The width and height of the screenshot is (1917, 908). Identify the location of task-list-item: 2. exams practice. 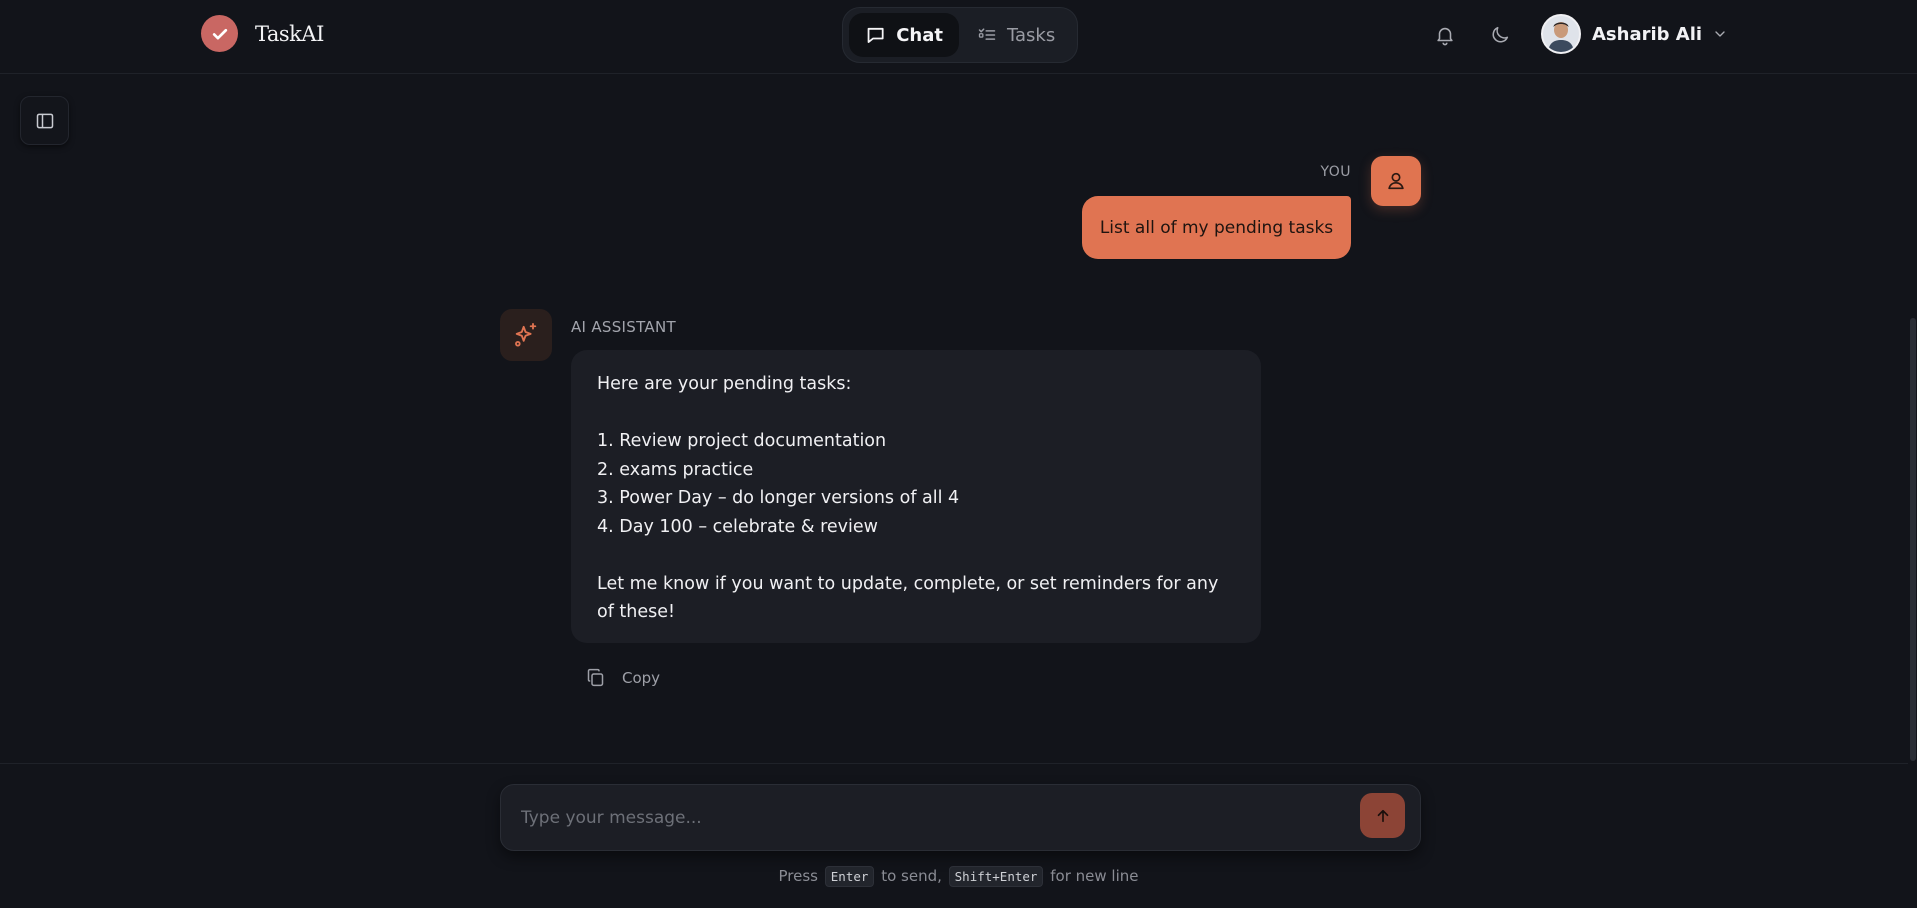
(675, 469).